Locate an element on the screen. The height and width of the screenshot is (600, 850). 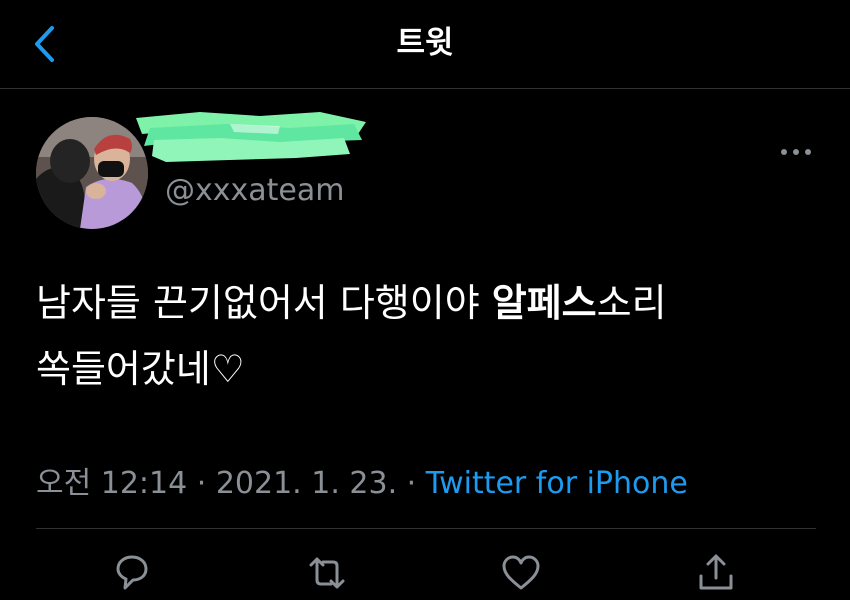
display-name-redacted is located at coordinates (251, 137).